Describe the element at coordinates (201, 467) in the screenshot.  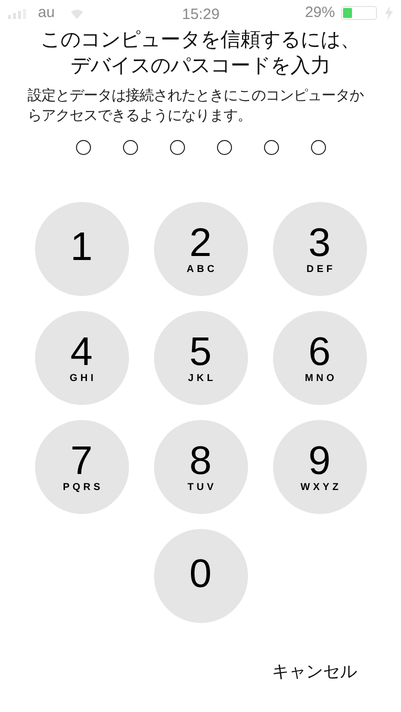
I see `keypad-key: 8 TUV` at that location.